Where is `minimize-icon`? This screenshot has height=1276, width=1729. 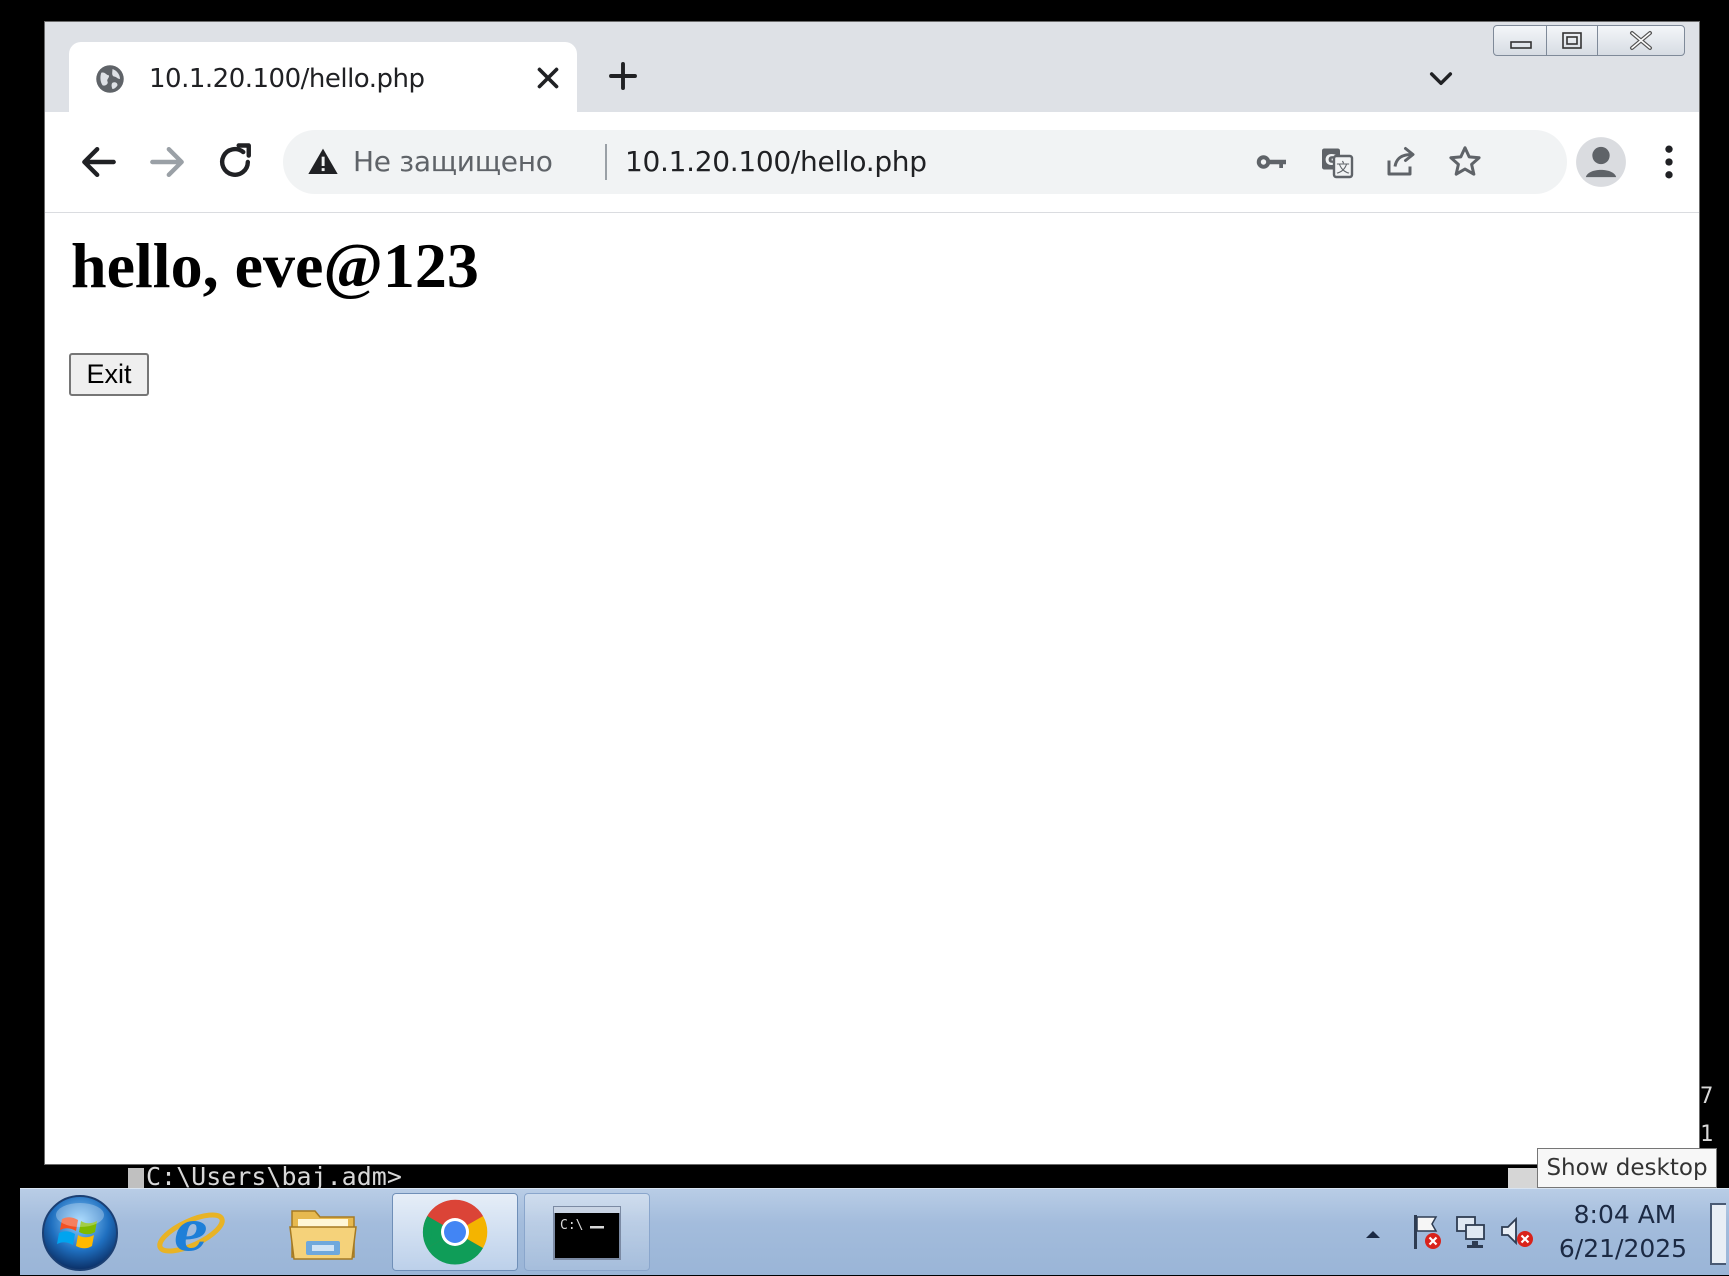 minimize-icon is located at coordinates (1521, 45).